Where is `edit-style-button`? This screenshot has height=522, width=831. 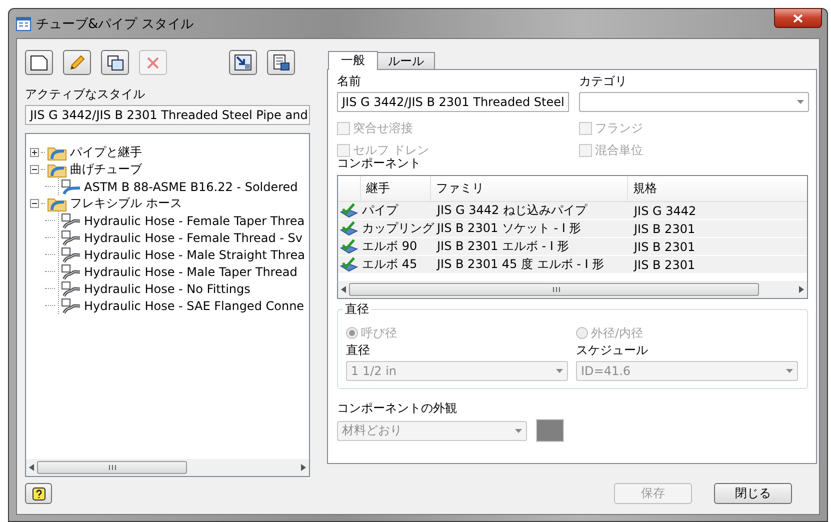
edit-style-button is located at coordinates (77, 62).